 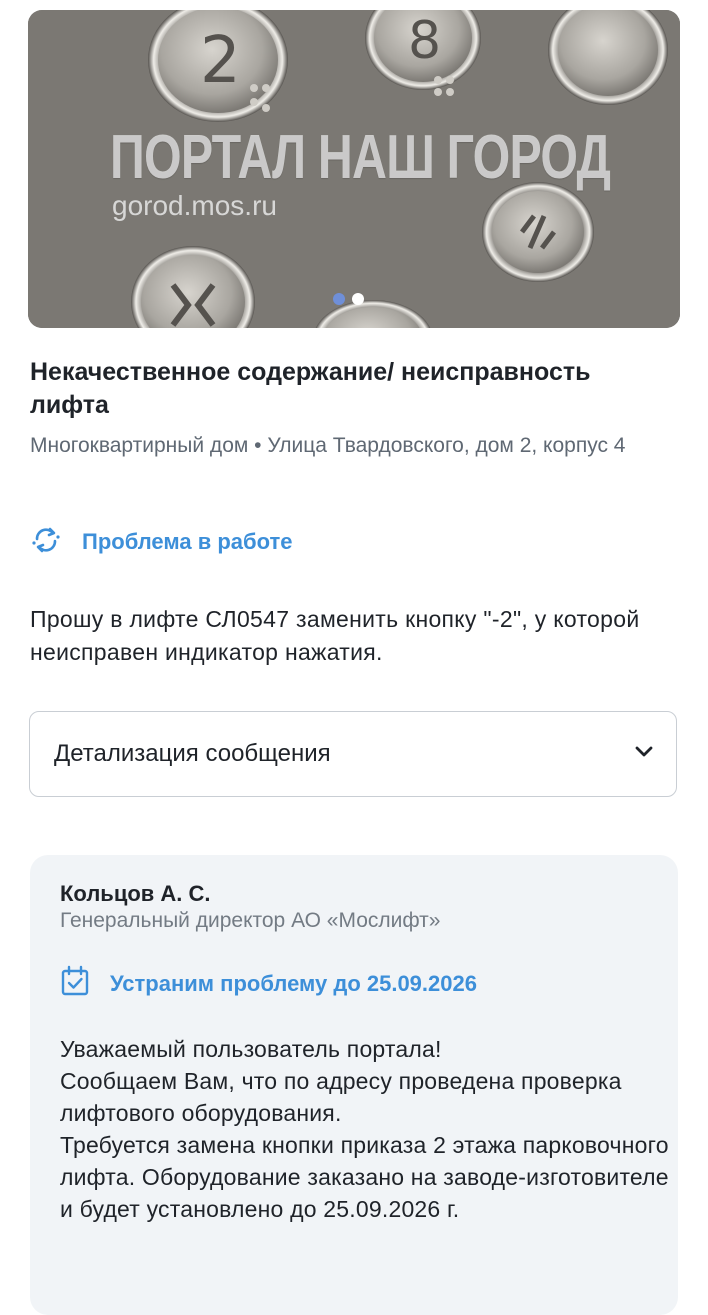 I want to click on watermark-title: ПОРТАЛ НАШ ГОРОД, so click(x=360, y=157).